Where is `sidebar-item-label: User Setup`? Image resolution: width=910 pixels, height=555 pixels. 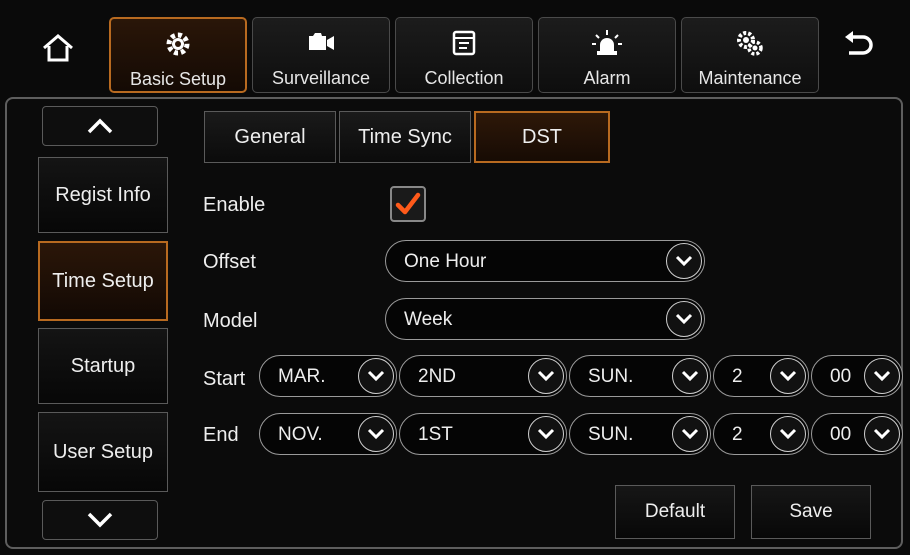 sidebar-item-label: User Setup is located at coordinates (103, 451).